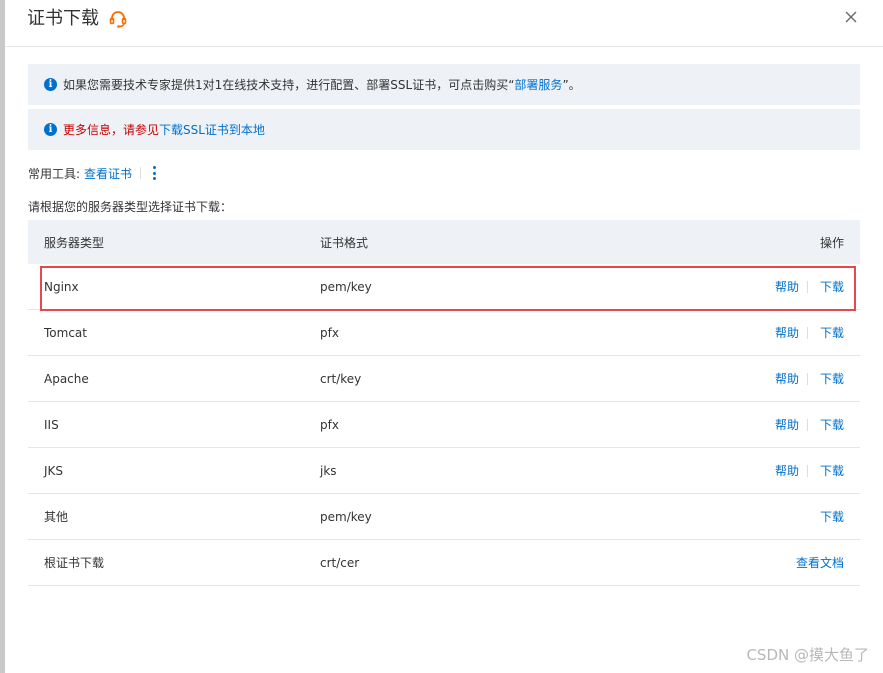 The height and width of the screenshot is (673, 883). What do you see at coordinates (155, 173) in the screenshot?
I see `more-options-icon` at bounding box center [155, 173].